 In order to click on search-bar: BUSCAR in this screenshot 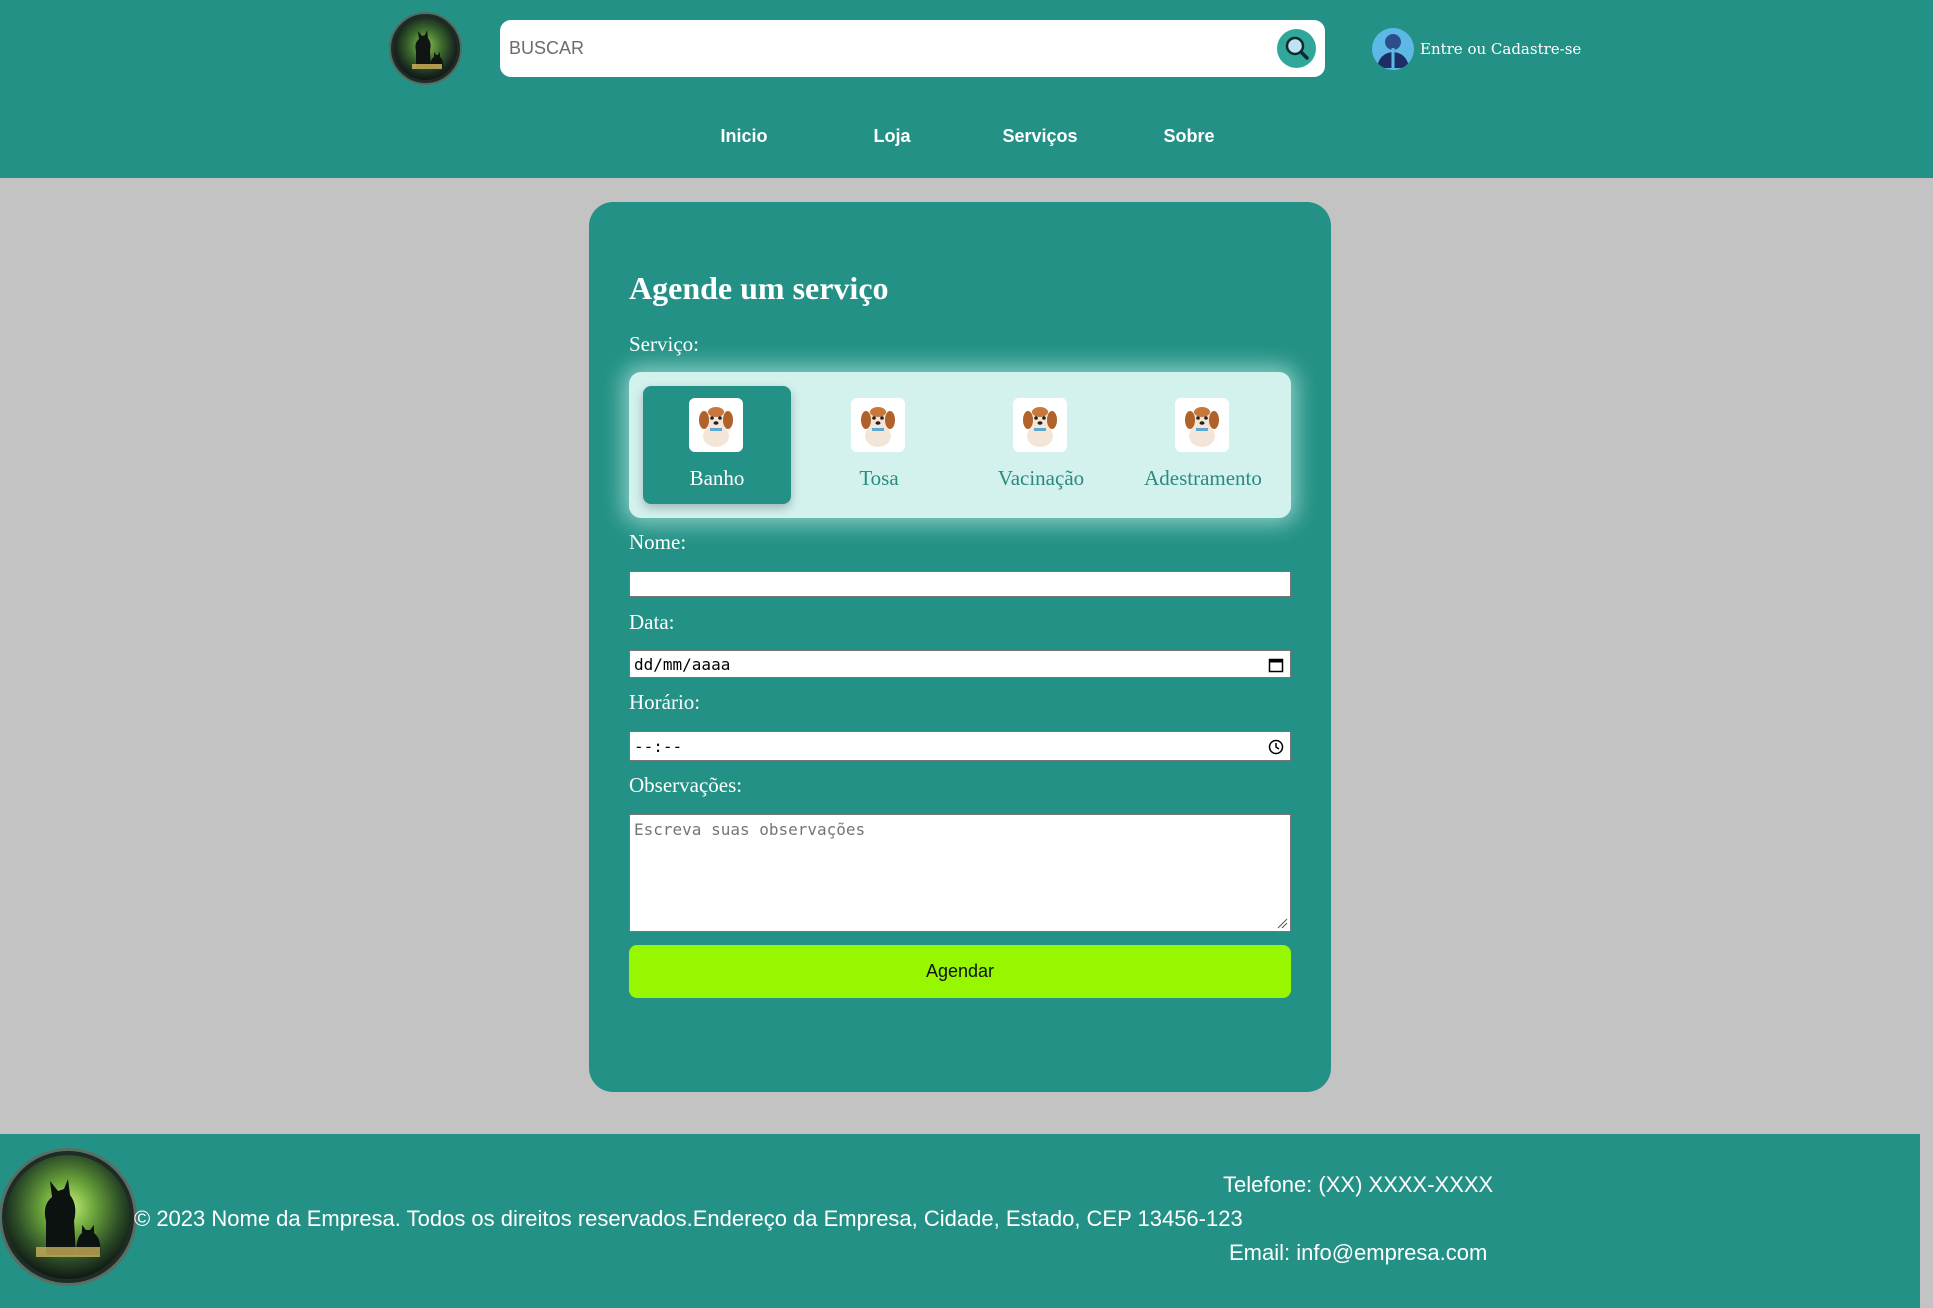, I will do `click(912, 48)`.